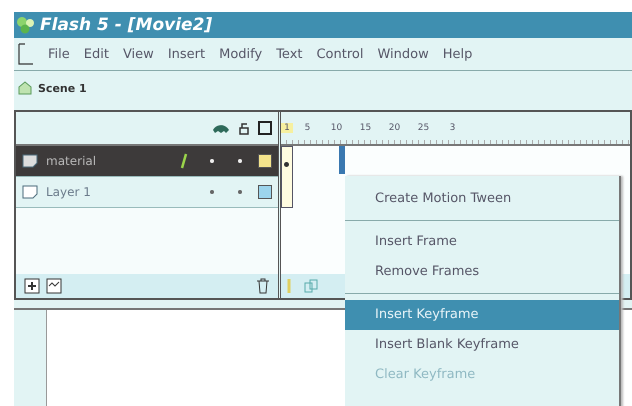 The width and height of the screenshot is (632, 406). I want to click on menu-item: Remove Frames, so click(482, 272).